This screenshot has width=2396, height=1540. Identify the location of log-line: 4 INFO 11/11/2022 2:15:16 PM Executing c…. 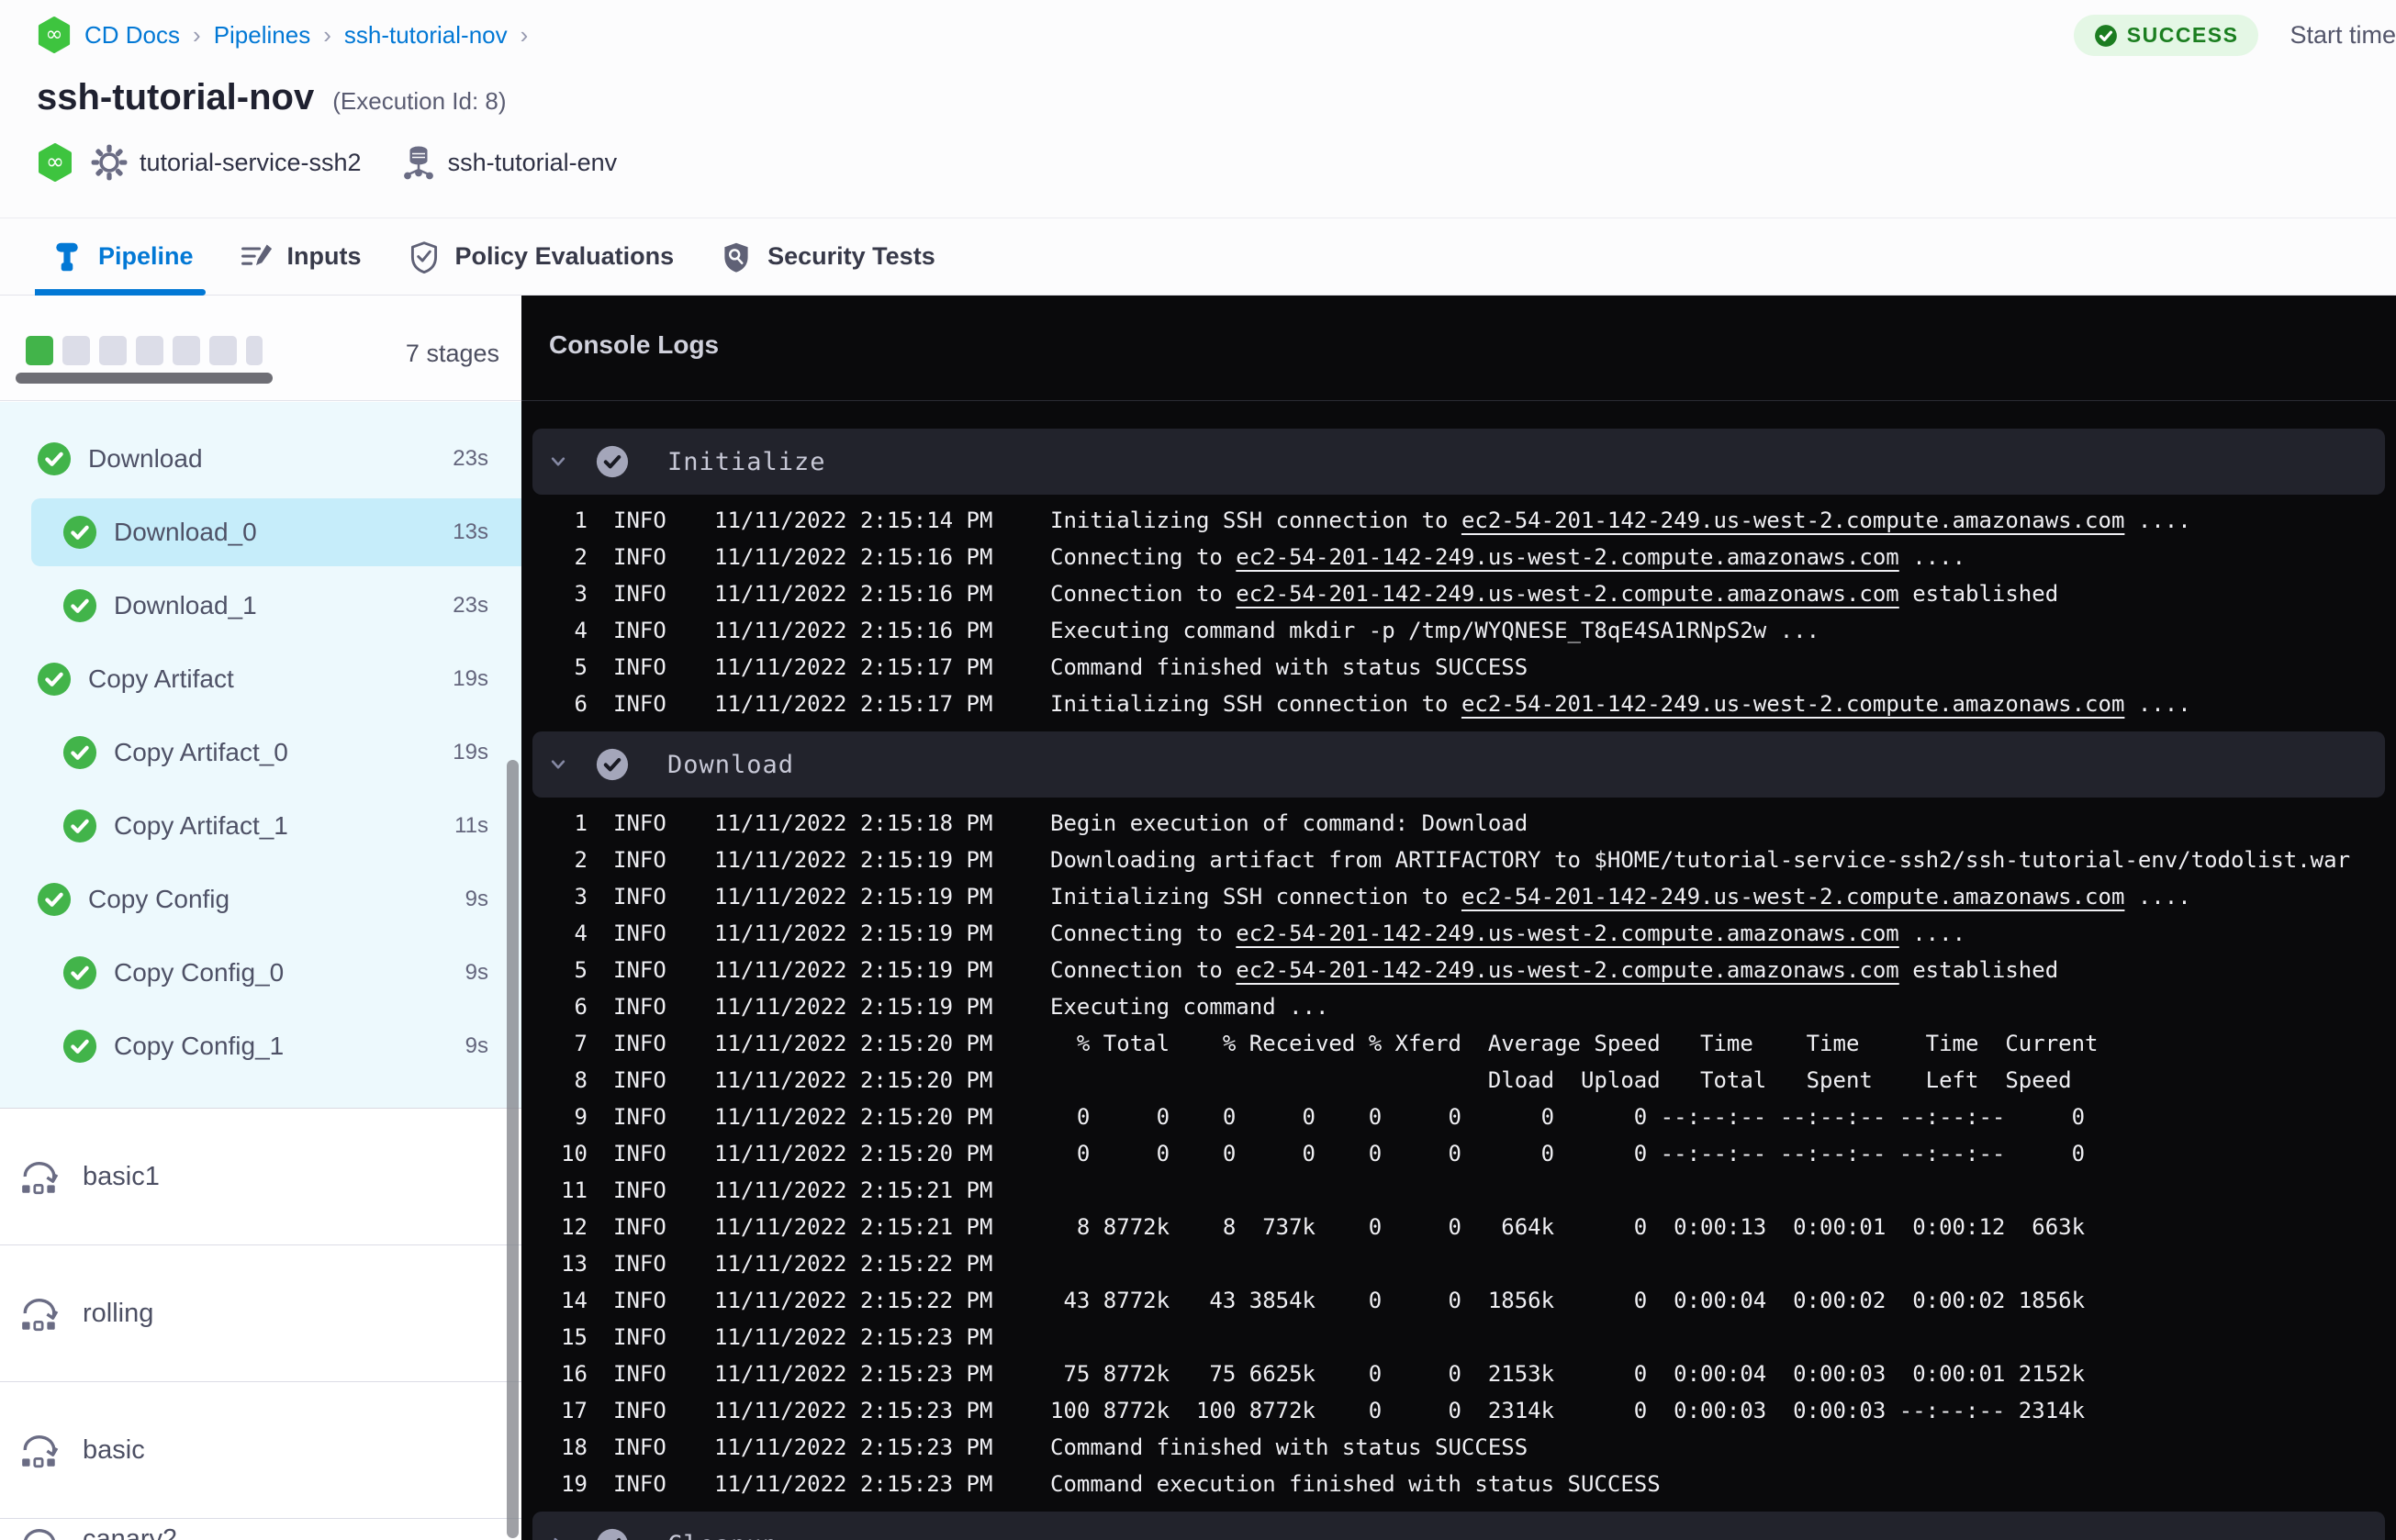
(1458, 630).